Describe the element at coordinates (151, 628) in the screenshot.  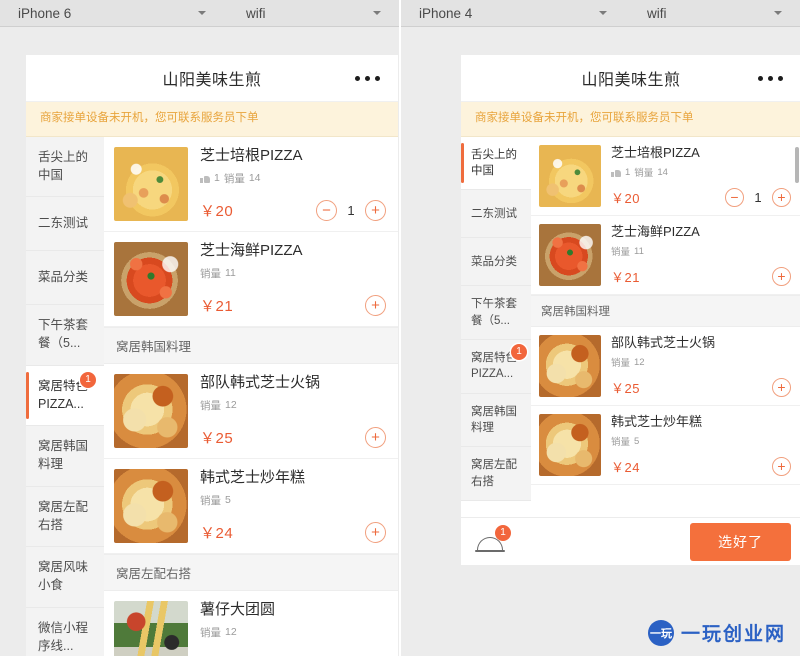
I see `product-thumbnail` at that location.